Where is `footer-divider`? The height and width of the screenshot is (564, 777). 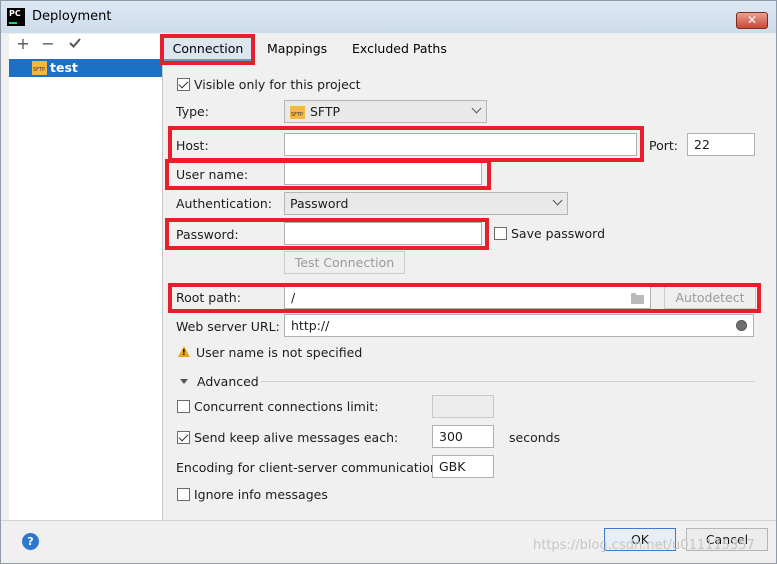
footer-divider is located at coordinates (388, 520).